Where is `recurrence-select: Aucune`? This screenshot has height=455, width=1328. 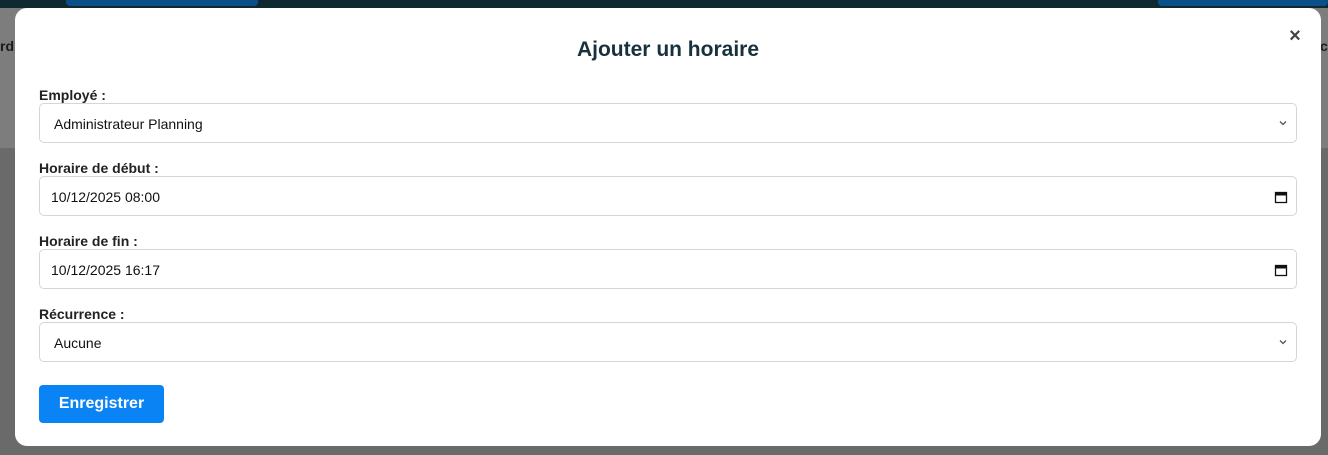 recurrence-select: Aucune is located at coordinates (668, 342).